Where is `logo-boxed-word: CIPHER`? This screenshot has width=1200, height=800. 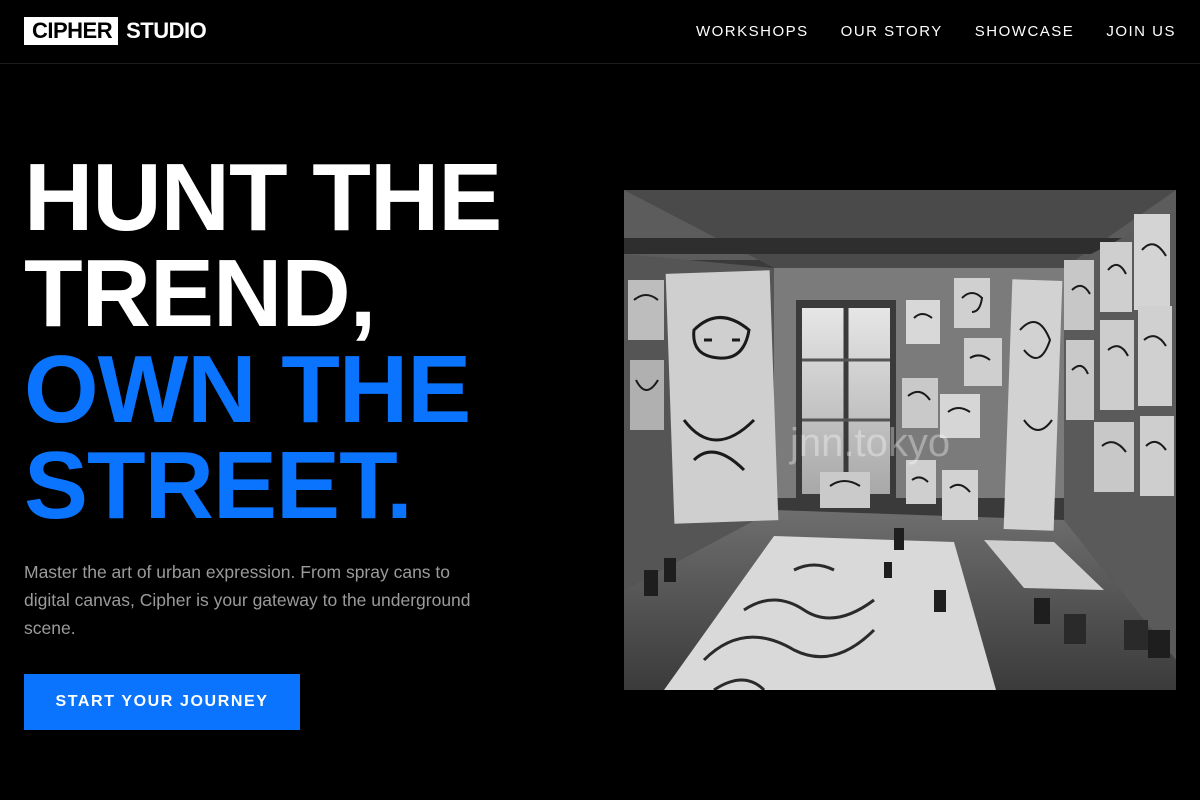
logo-boxed-word: CIPHER is located at coordinates (71, 31).